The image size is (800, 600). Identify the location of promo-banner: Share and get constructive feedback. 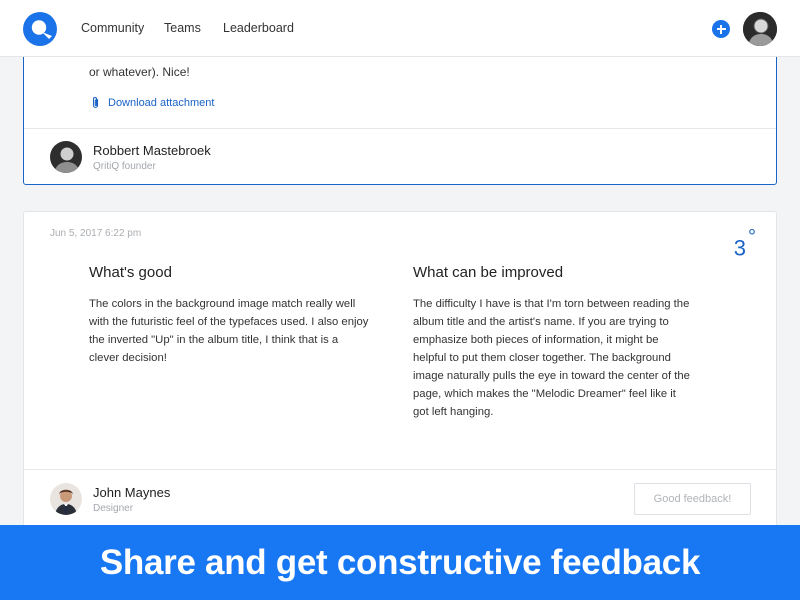
(400, 562).